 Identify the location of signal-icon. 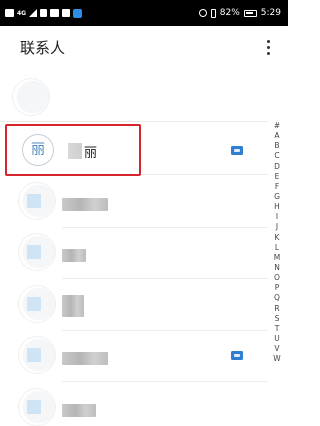
(33, 13).